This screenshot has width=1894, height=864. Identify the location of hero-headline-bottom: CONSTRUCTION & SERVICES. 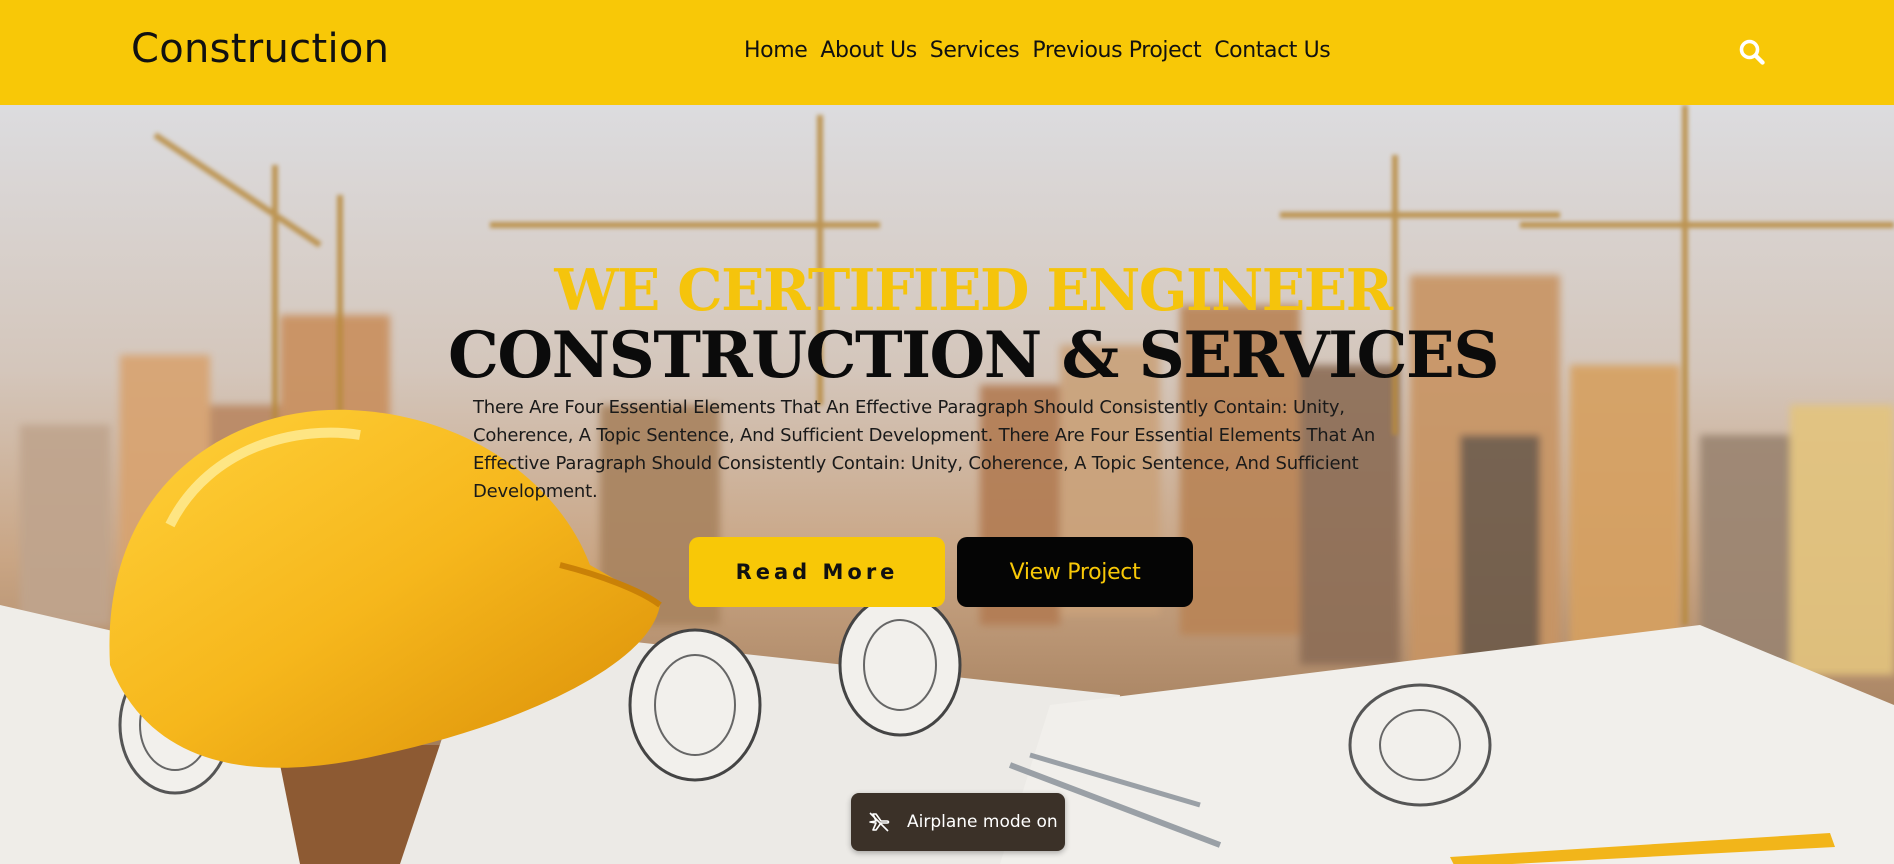
(973, 355).